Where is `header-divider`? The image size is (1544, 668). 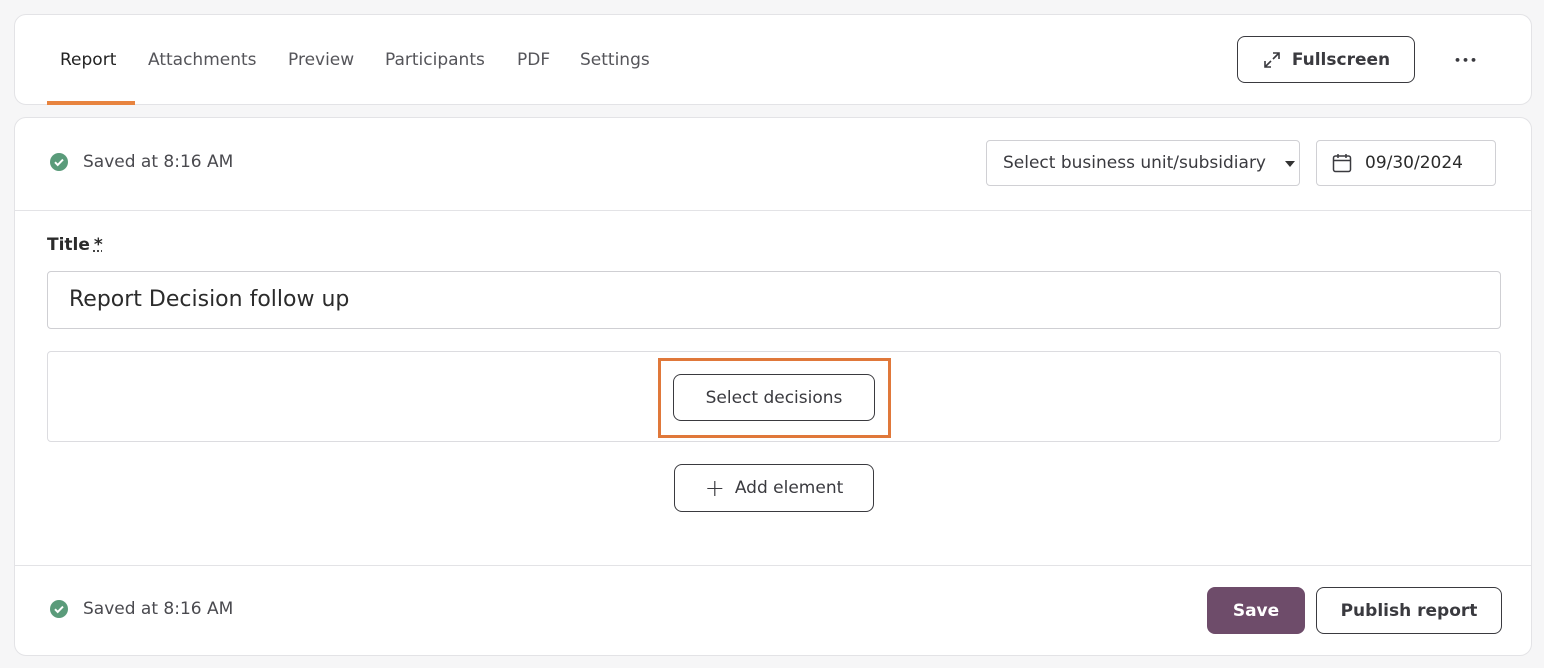 header-divider is located at coordinates (773, 210).